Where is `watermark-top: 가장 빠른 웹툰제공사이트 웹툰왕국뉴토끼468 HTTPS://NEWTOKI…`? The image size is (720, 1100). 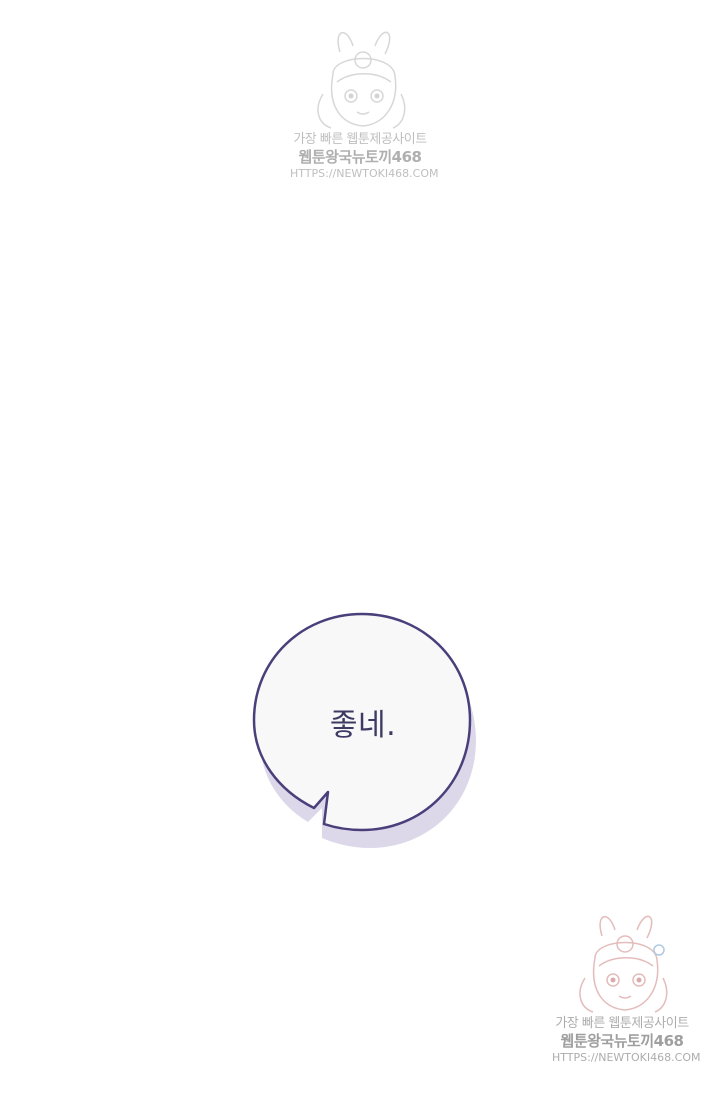 watermark-top: 가장 빠른 웹툰제공사이트 웹툰왕국뉴토끼468 HTTPS://NEWTOKI… is located at coordinates (364, 102).